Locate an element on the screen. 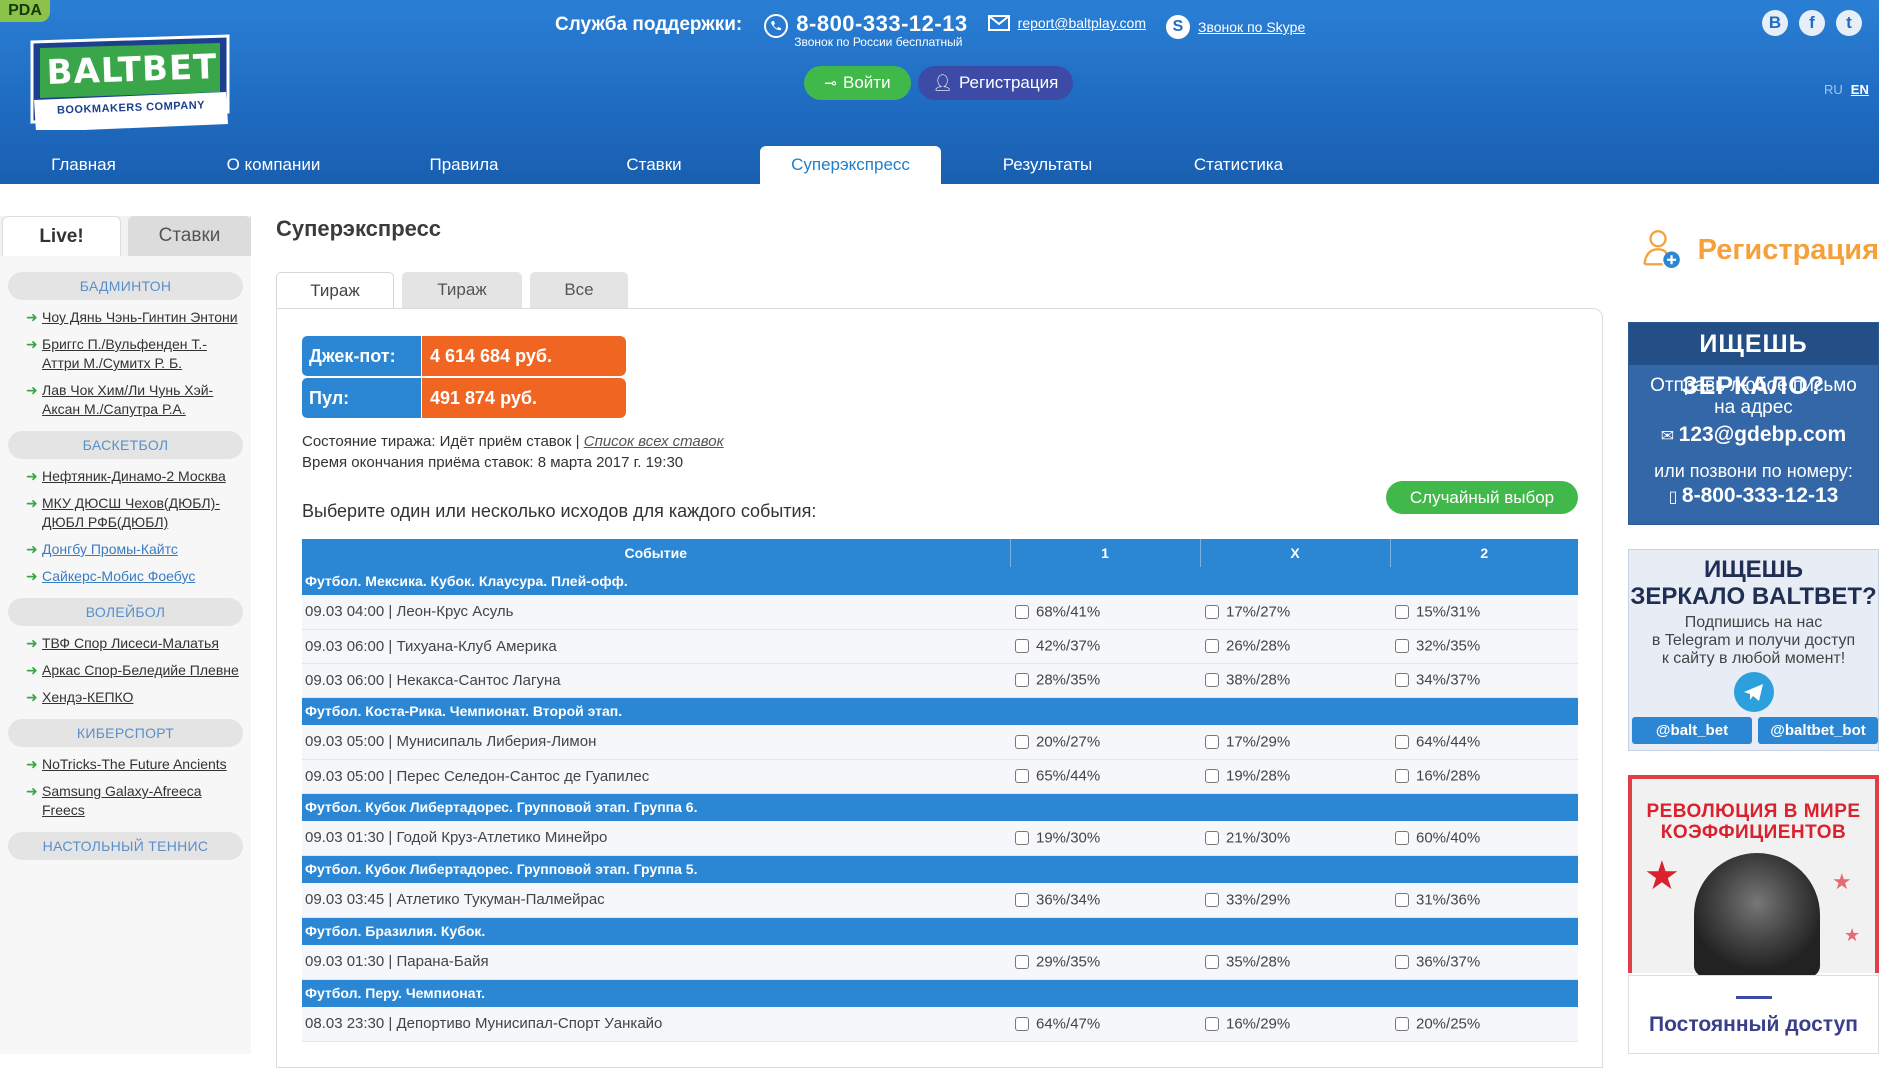 This screenshot has height=1068, width=1879. live-match: ➜ NoTricks-The Future Ancients is located at coordinates (125, 760).